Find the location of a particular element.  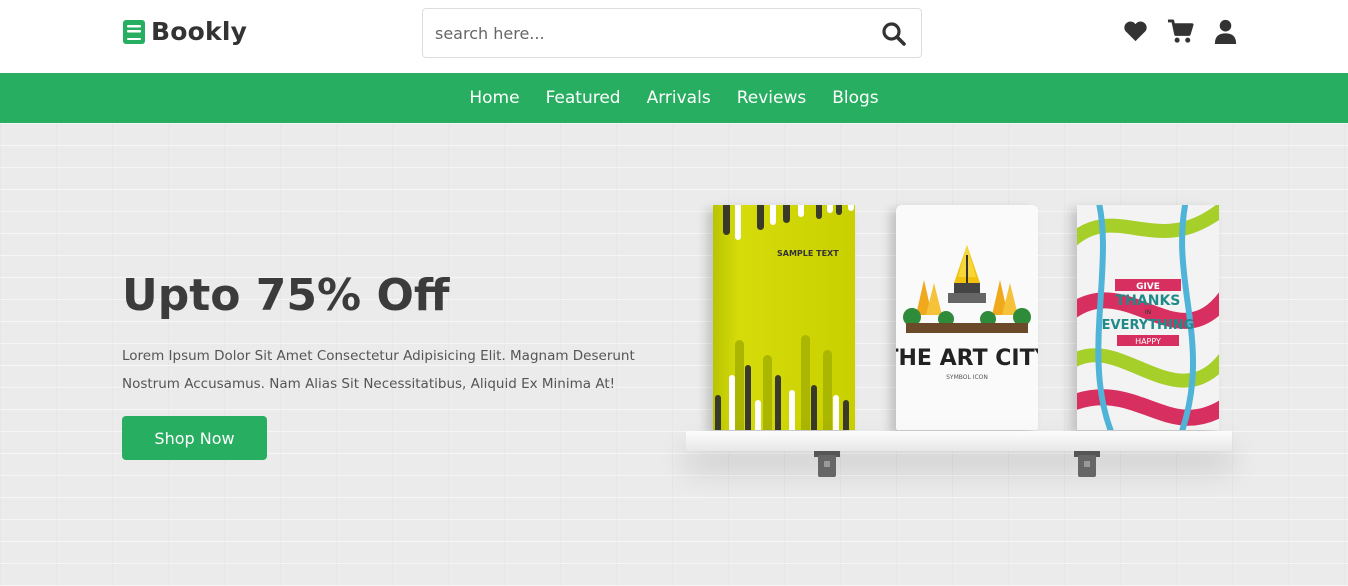

shelf is located at coordinates (959, 441).